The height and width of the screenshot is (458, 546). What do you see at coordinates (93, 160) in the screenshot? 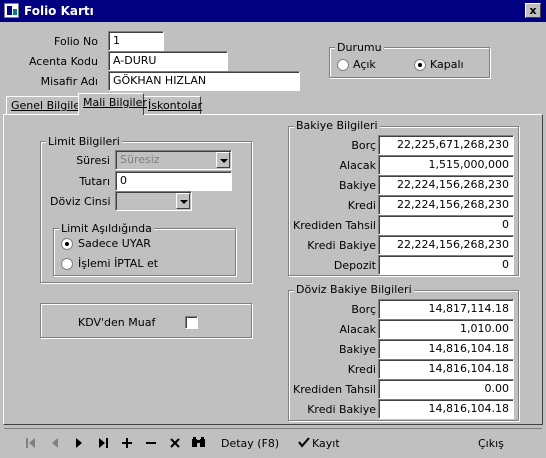
I see `suresi-label: Süresi` at bounding box center [93, 160].